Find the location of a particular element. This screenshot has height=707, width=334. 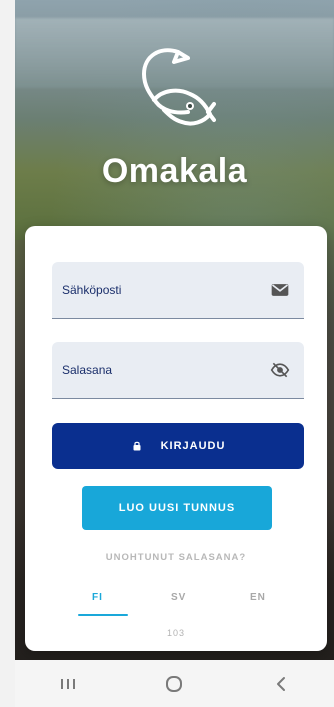

email-field: Sähköposti is located at coordinates (178, 290).